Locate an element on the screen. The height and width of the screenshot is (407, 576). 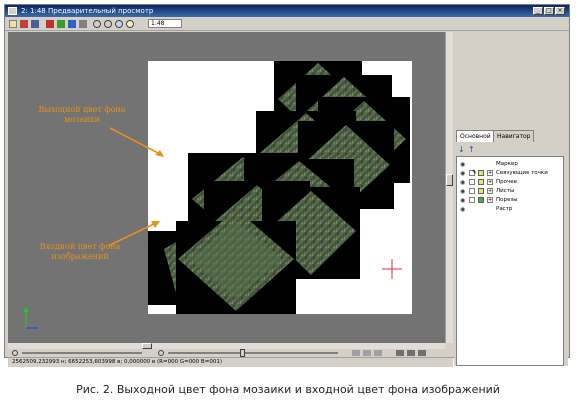
brightness-slider is located at coordinates (253, 353).